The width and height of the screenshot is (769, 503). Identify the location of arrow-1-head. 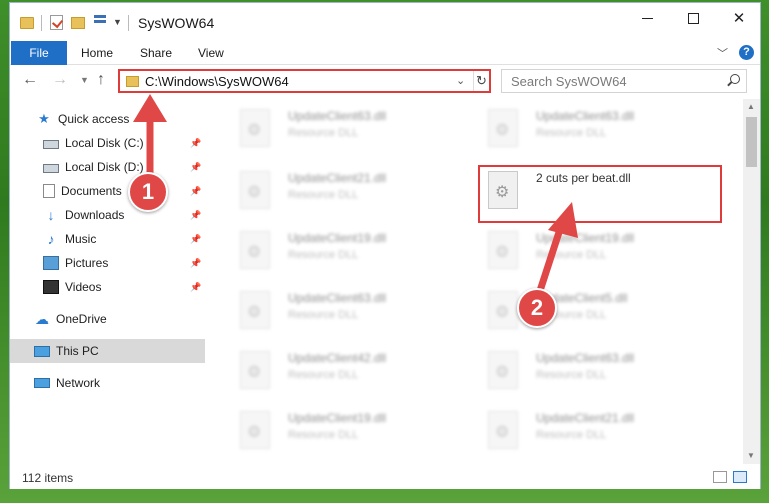
(150, 108).